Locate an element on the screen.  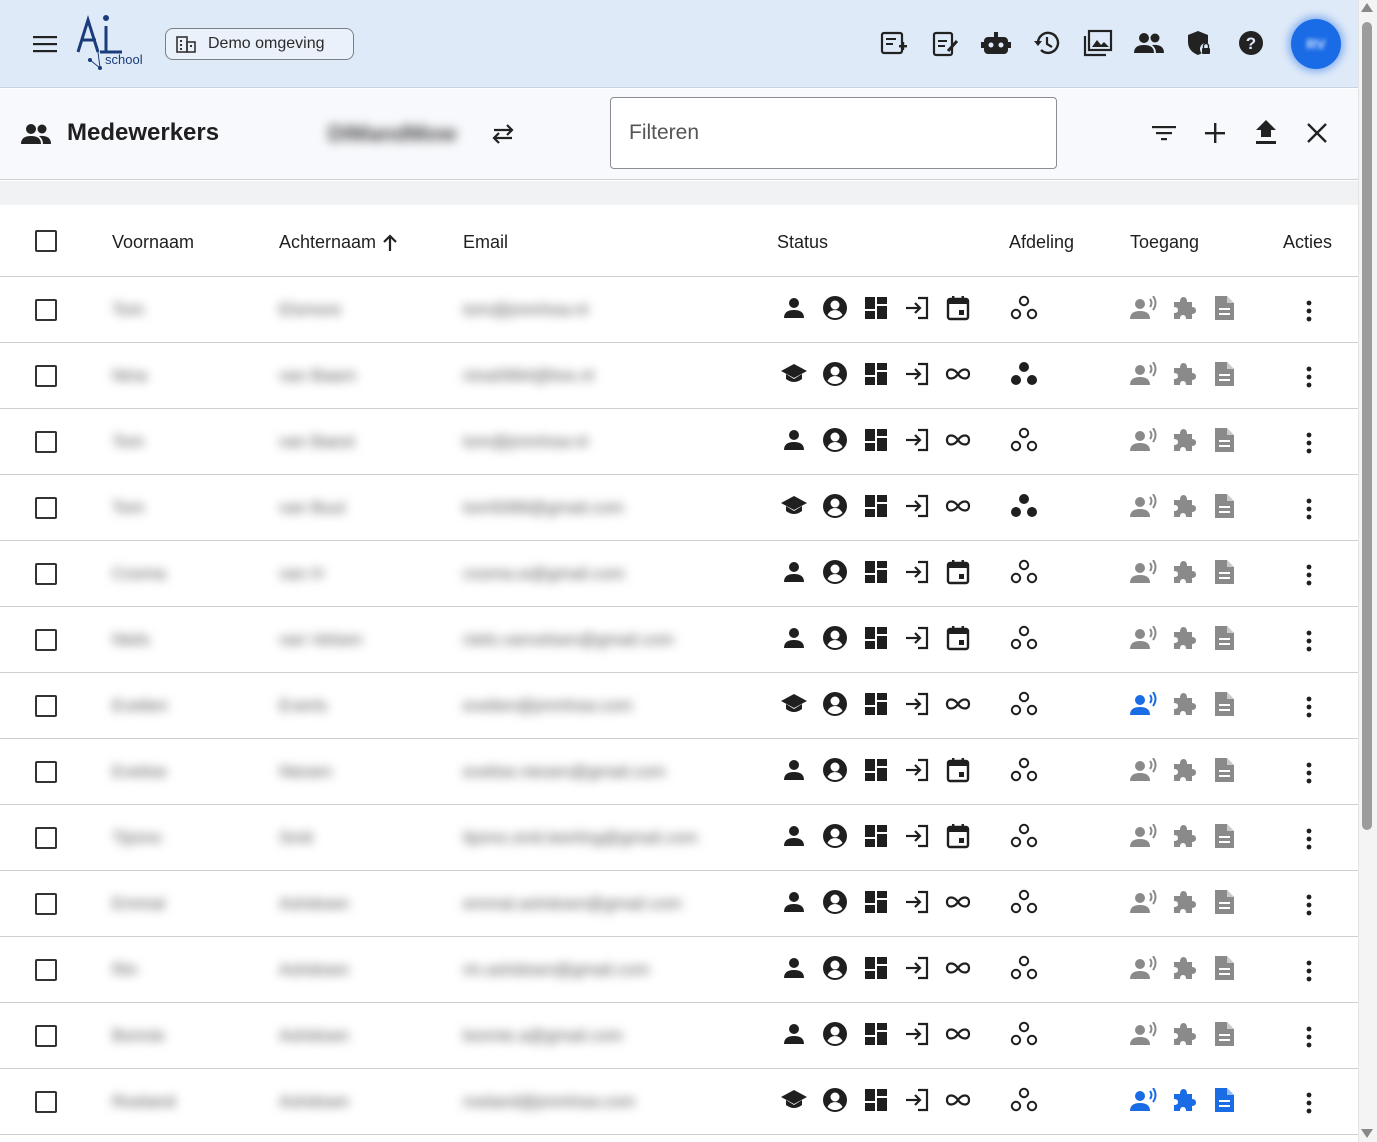
robot-icon is located at coordinates (996, 43).